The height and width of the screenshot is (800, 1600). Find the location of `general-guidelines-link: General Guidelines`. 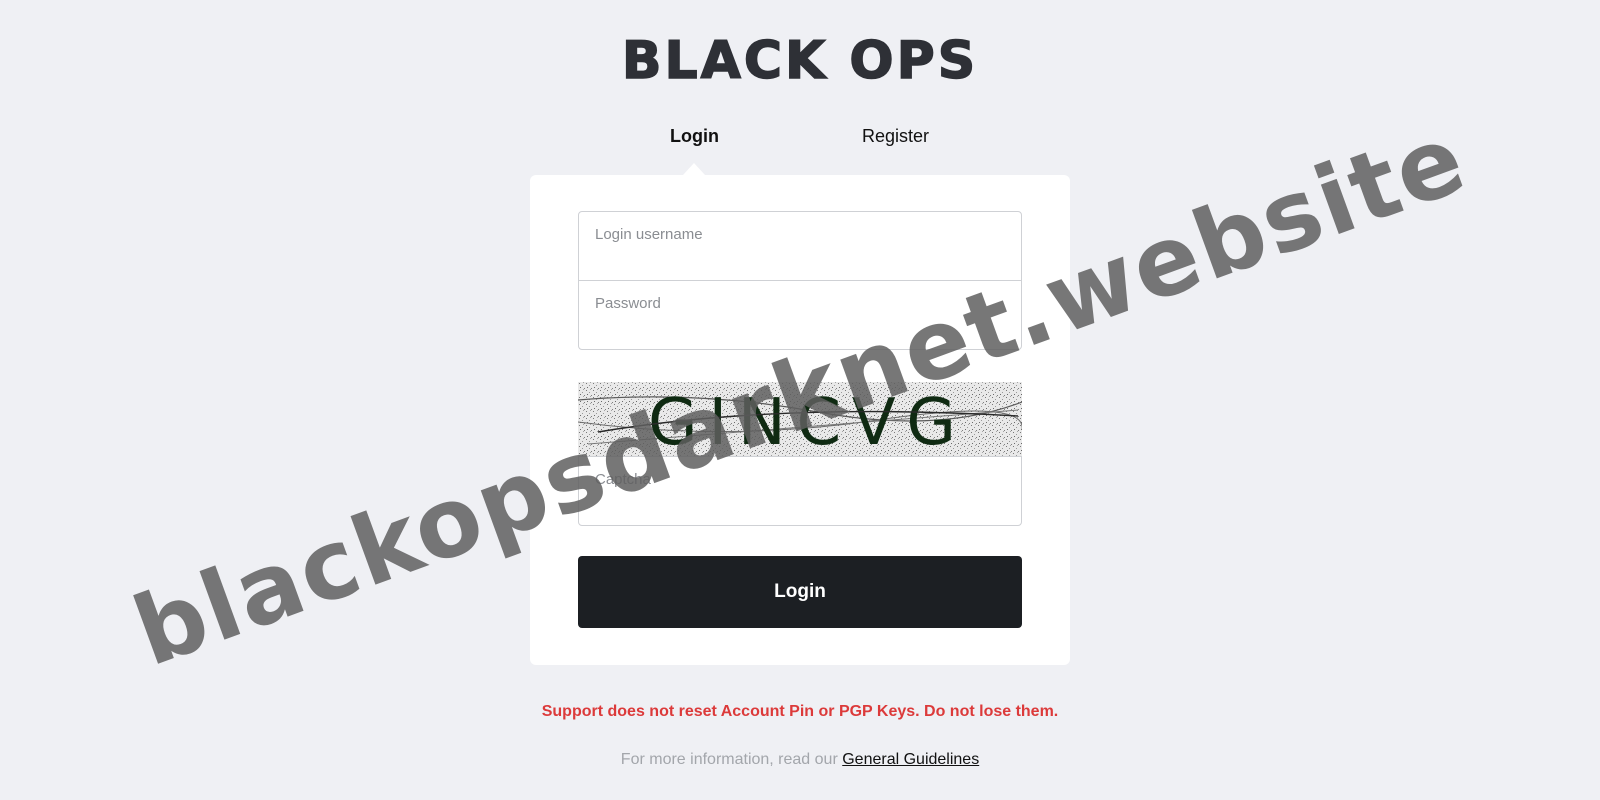

general-guidelines-link: General Guidelines is located at coordinates (910, 759).